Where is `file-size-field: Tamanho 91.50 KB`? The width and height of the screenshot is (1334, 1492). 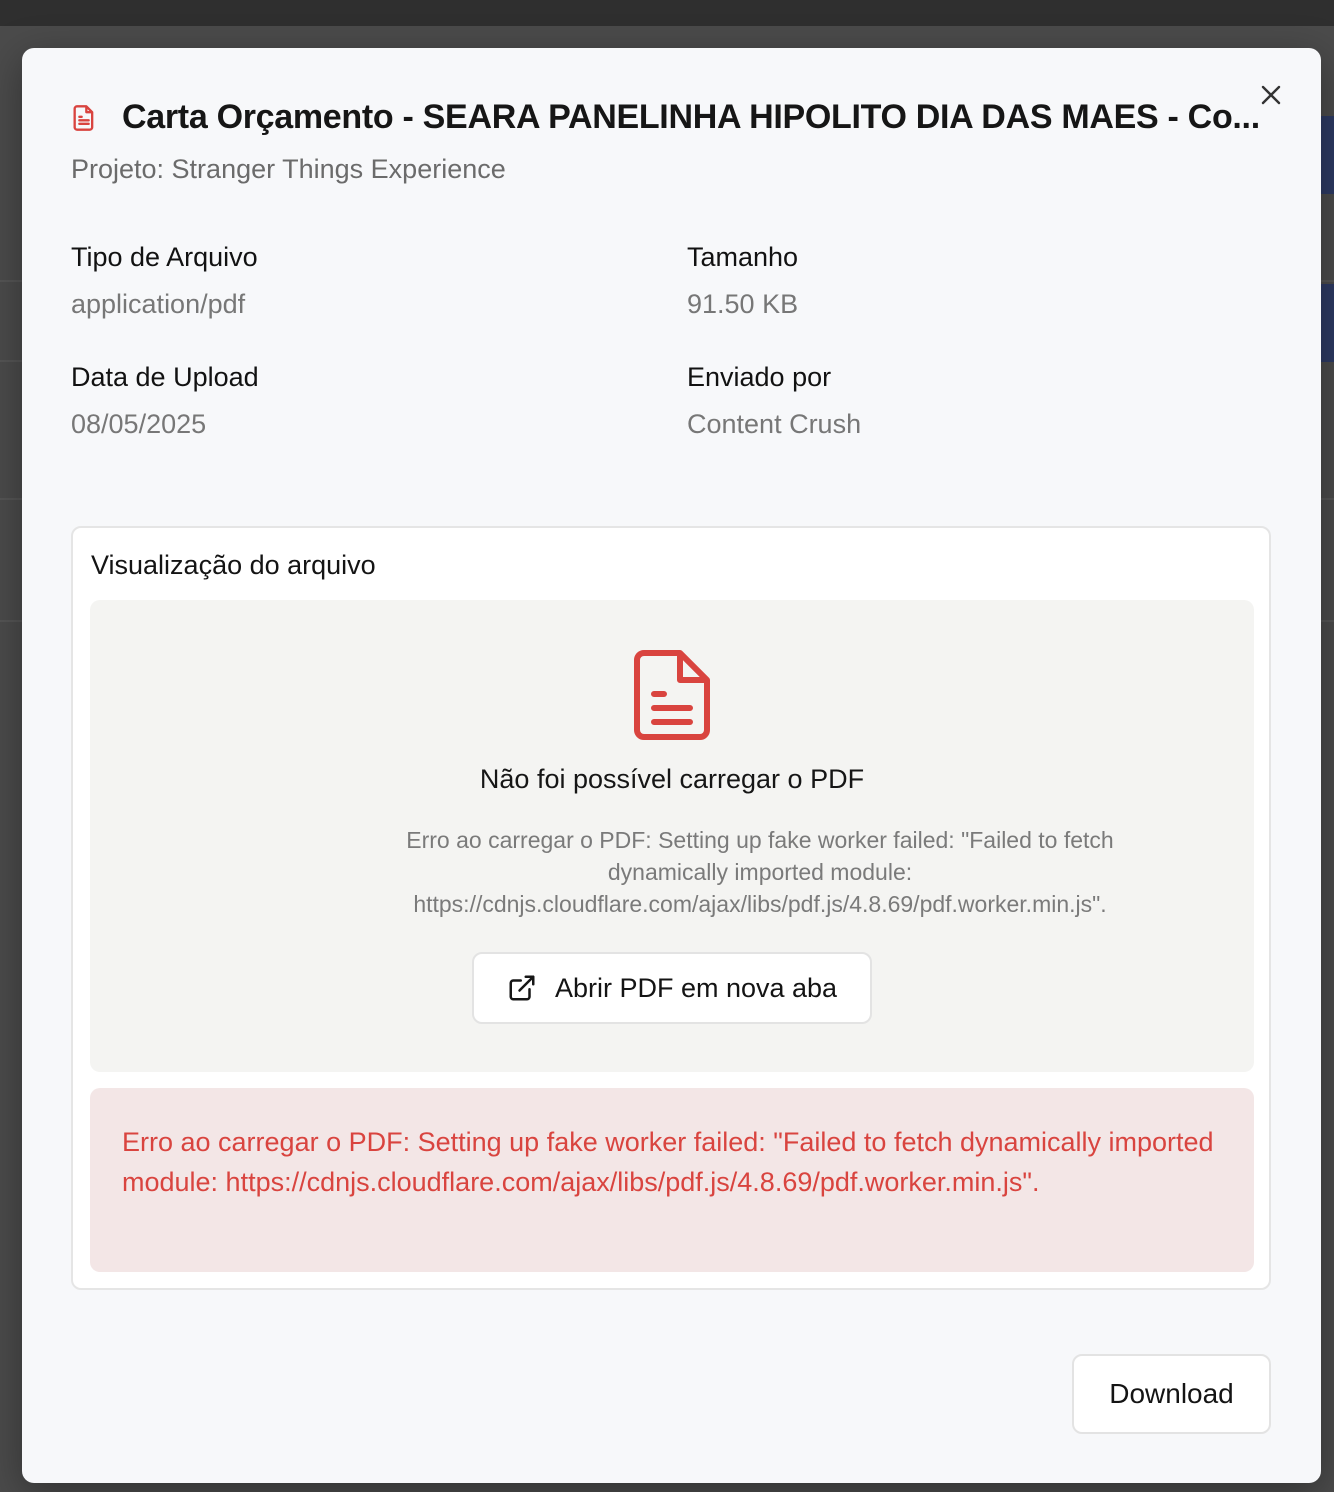
file-size-field: Tamanho 91.50 KB is located at coordinates (742, 281).